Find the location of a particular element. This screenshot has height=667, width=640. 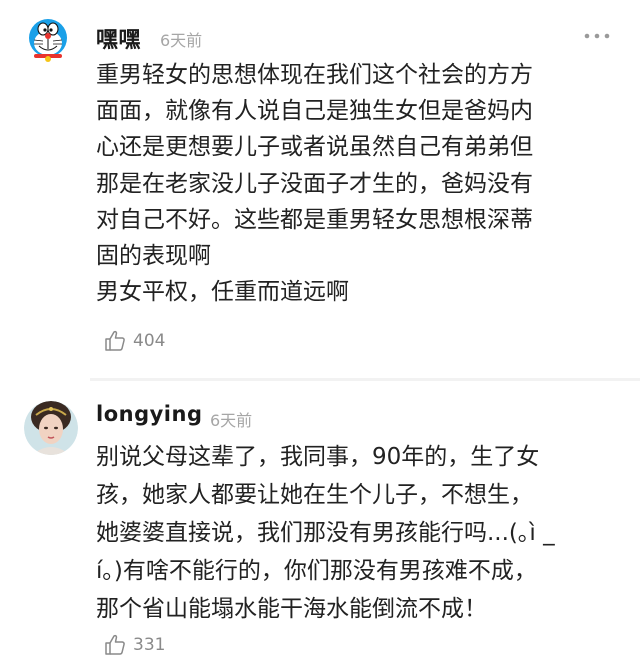

like-button: 331 is located at coordinates (134, 645).